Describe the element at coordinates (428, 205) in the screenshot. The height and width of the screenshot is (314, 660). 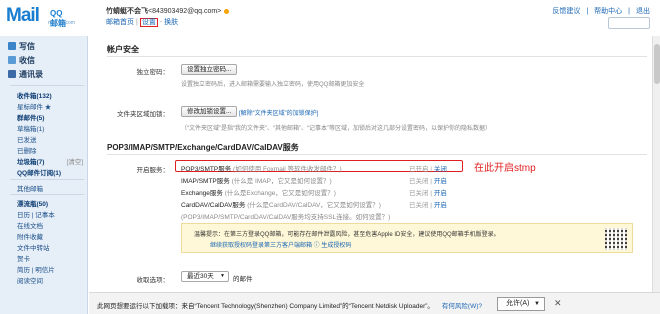
I see `carddav-status: 已关闭 | 开启` at that location.